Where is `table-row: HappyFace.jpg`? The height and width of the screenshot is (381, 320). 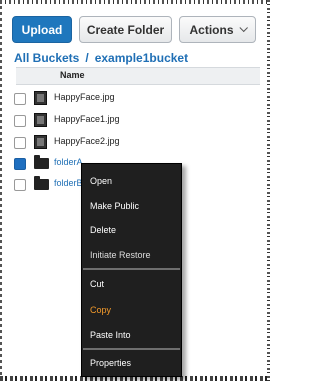
table-row: HappyFace.jpg is located at coordinates (137, 101).